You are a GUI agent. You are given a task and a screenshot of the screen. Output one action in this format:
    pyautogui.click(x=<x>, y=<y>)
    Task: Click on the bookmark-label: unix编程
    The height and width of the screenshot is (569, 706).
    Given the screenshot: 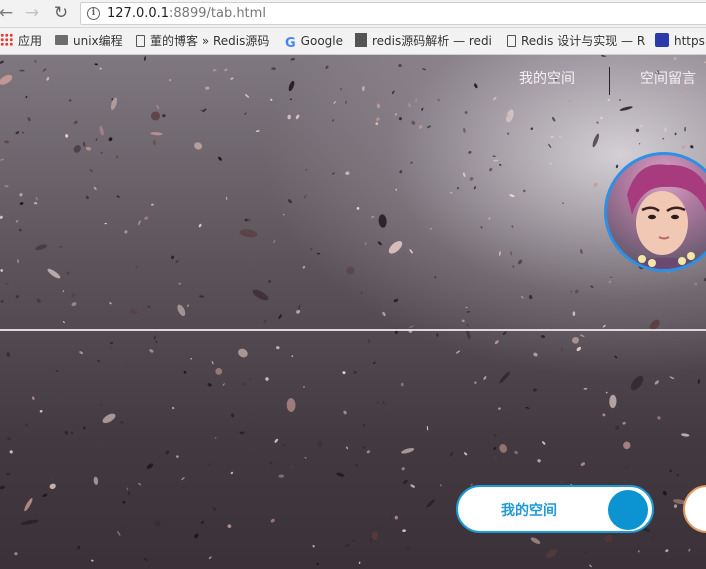 What is the action you would take?
    pyautogui.click(x=98, y=41)
    